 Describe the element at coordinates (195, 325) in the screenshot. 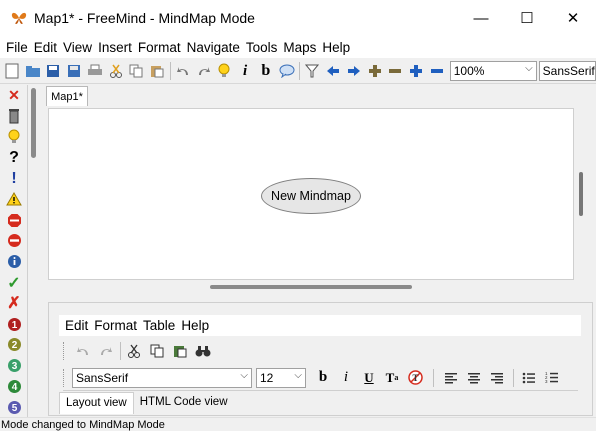

I see `editor-menu-help: Help` at that location.